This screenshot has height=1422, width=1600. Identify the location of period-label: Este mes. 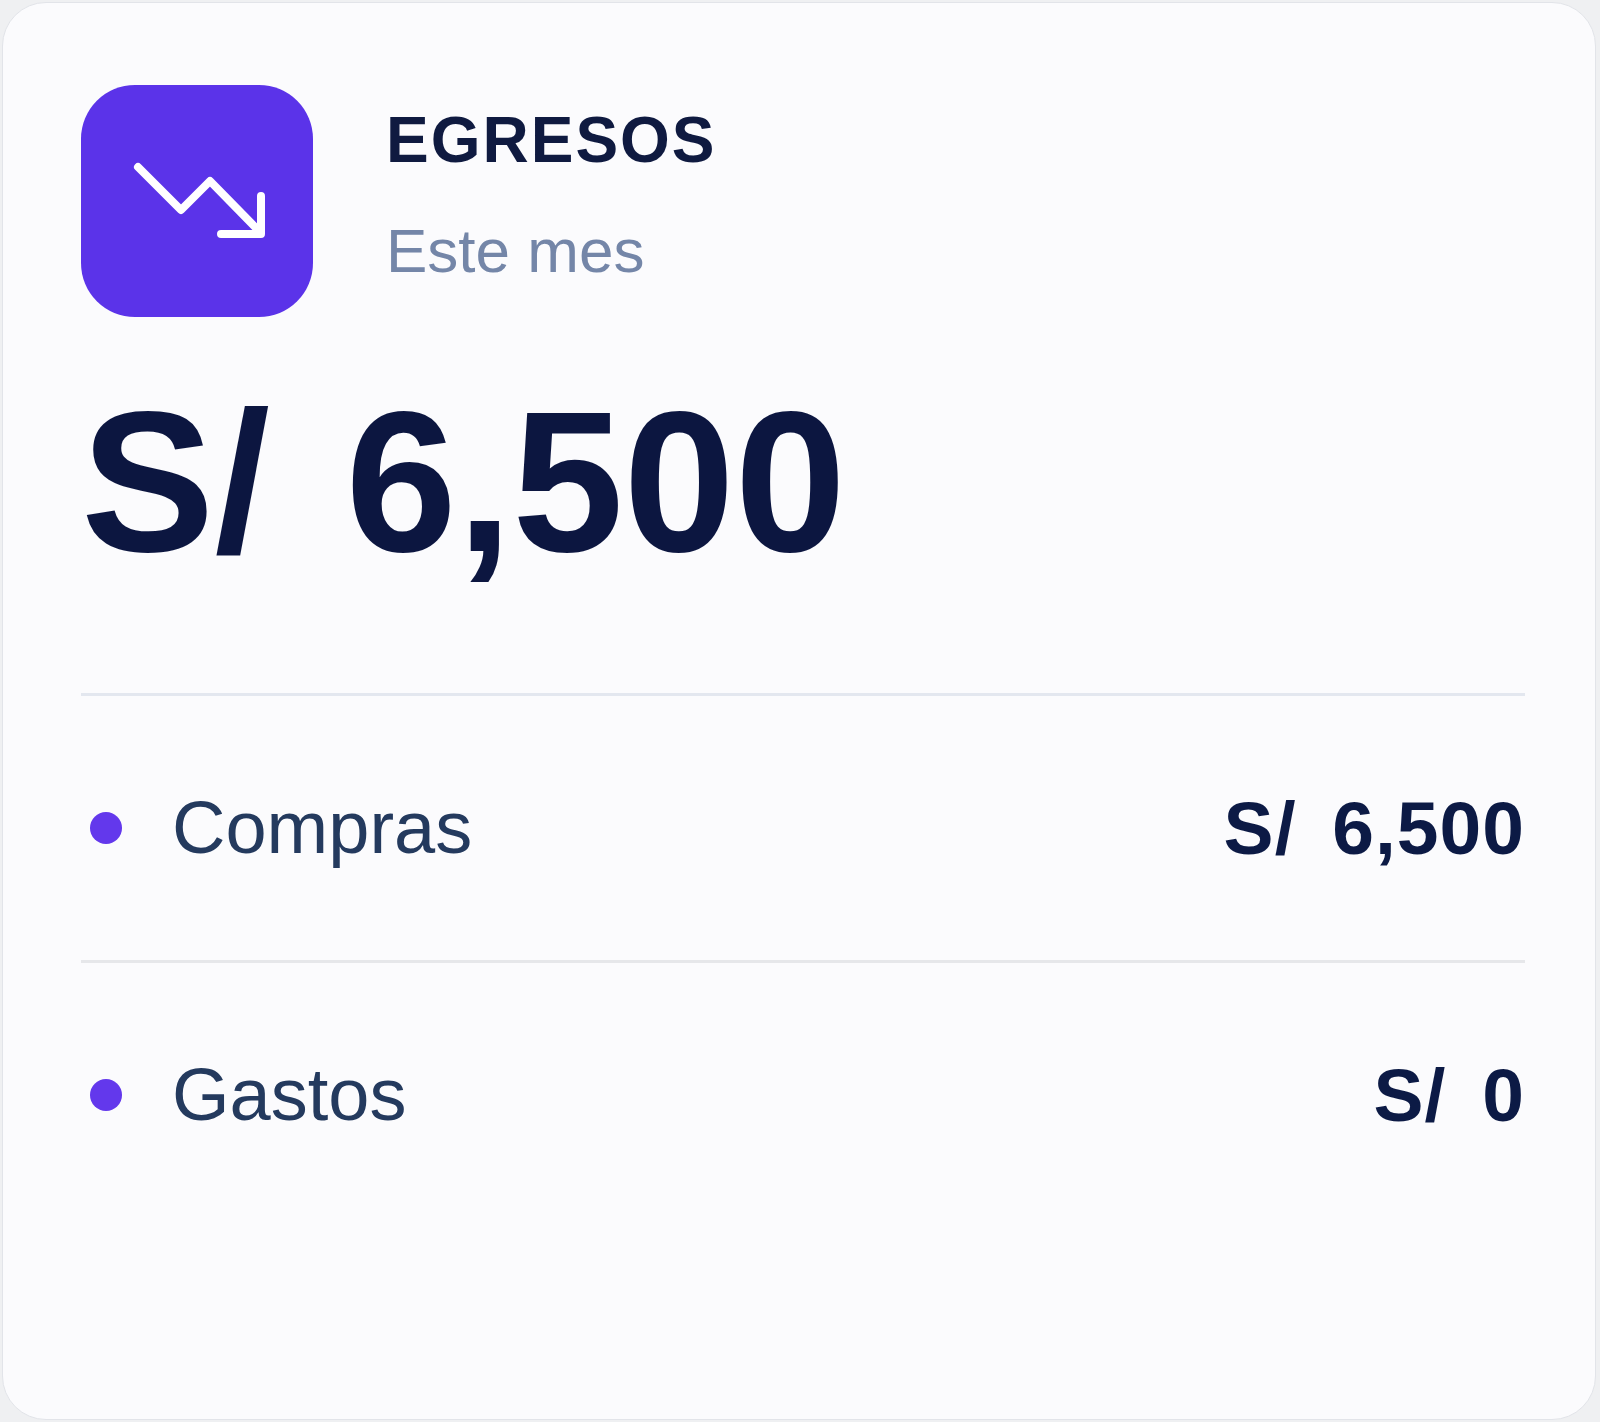
(516, 251).